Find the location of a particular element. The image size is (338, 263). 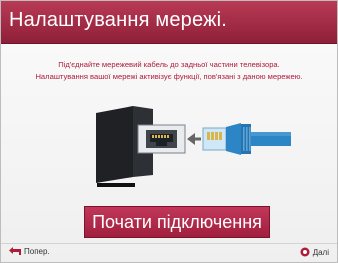

page-title: Налаштування мережі. is located at coordinates (118, 20).